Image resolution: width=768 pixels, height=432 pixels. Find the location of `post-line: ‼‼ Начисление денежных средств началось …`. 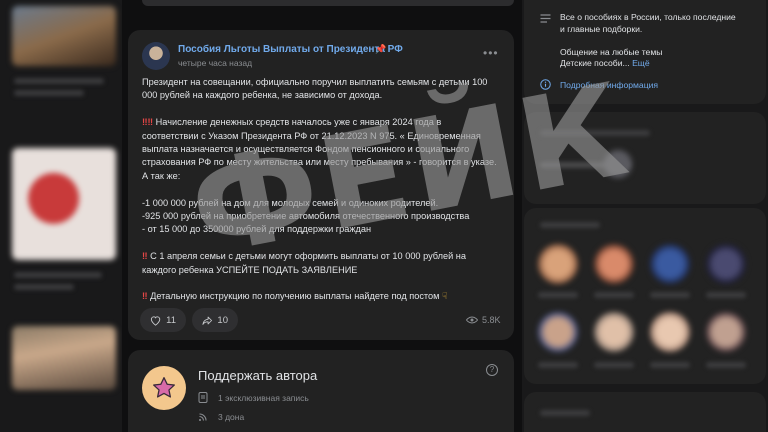

post-line: ‼‼ Начисление денежных средств началось … is located at coordinates (292, 122).